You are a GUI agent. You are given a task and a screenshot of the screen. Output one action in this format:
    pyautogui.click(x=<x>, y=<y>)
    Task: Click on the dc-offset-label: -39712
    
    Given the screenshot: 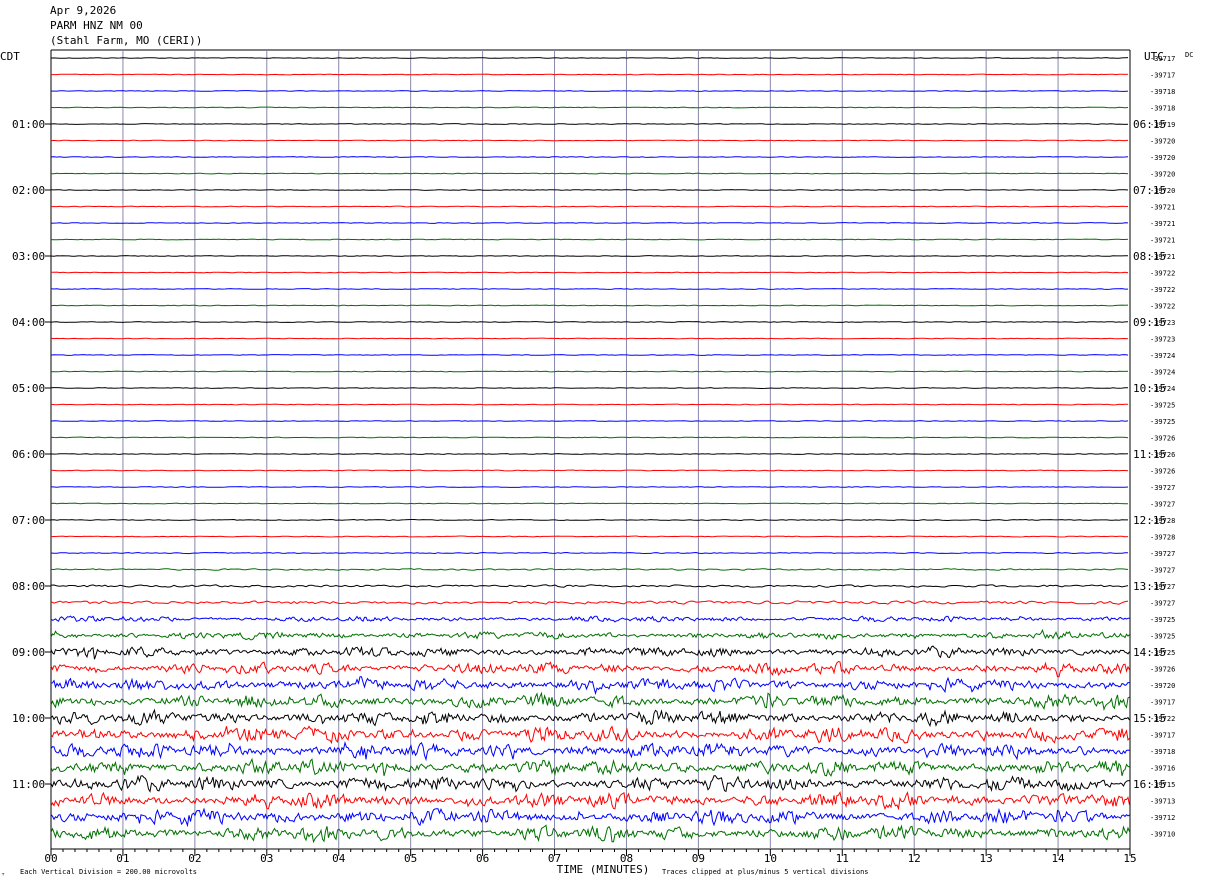 What is the action you would take?
    pyautogui.click(x=1162, y=818)
    